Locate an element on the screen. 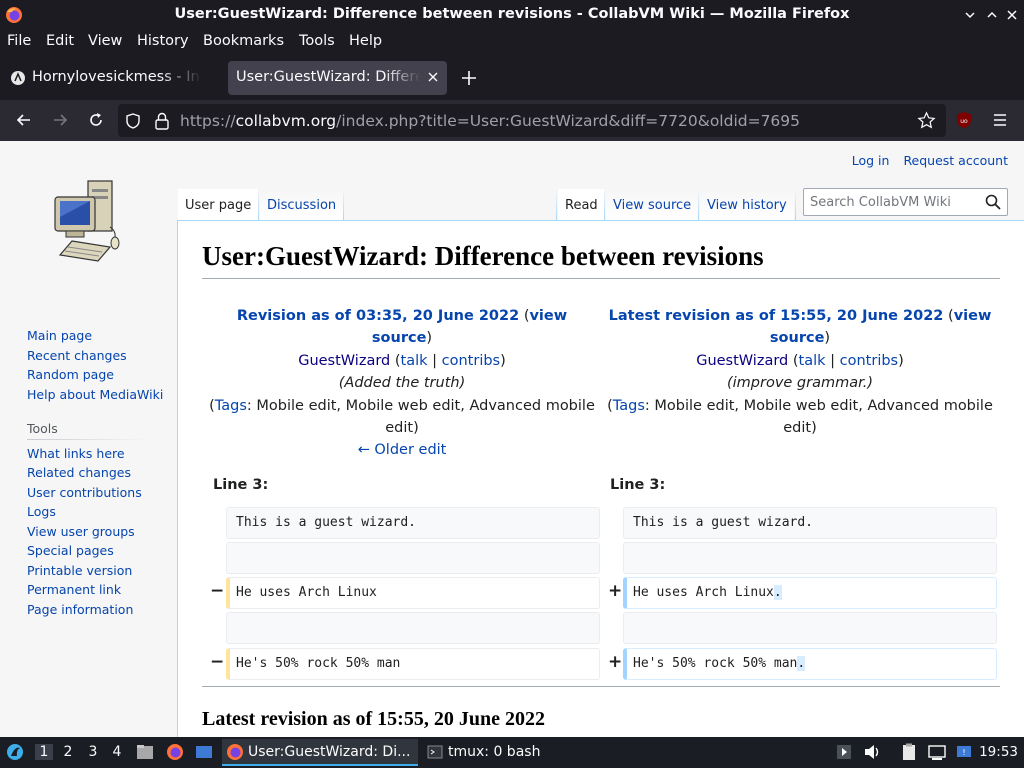 Image resolution: width=1024 pixels, height=768 pixels. tab-hornylovesickmess: Hornylovesickmess - Inv is located at coordinates (113, 78).